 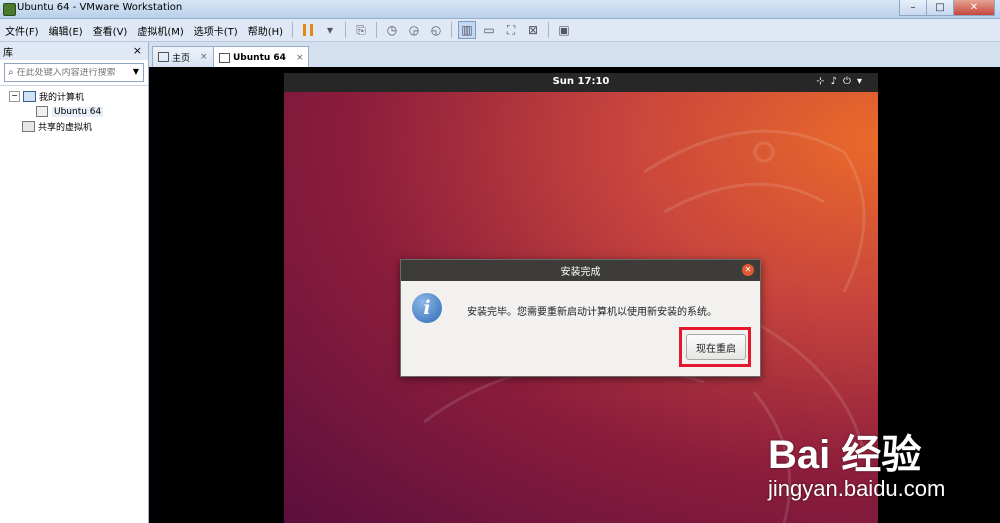 I want to click on tree-item-ubuntu-64: Ubuntu 64, so click(x=74, y=111).